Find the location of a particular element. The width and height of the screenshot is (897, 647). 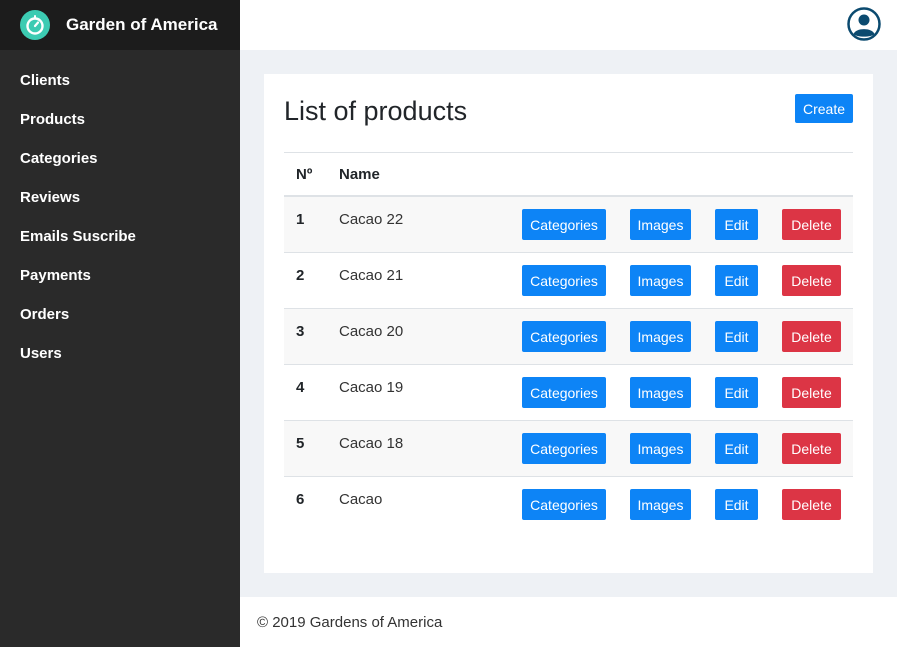

table-row: 6 Cacao Categories Images Edit Delete is located at coordinates (568, 505).